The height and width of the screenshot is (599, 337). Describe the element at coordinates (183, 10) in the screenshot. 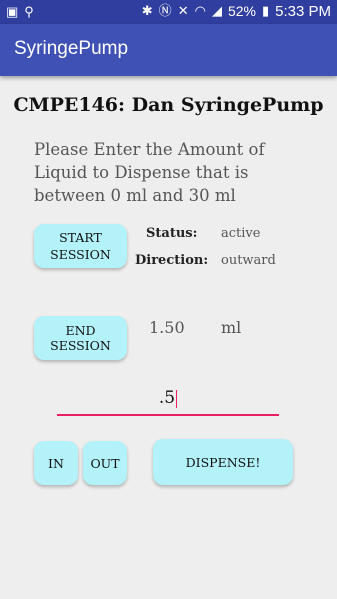

I see `mute-icon: ✕` at that location.